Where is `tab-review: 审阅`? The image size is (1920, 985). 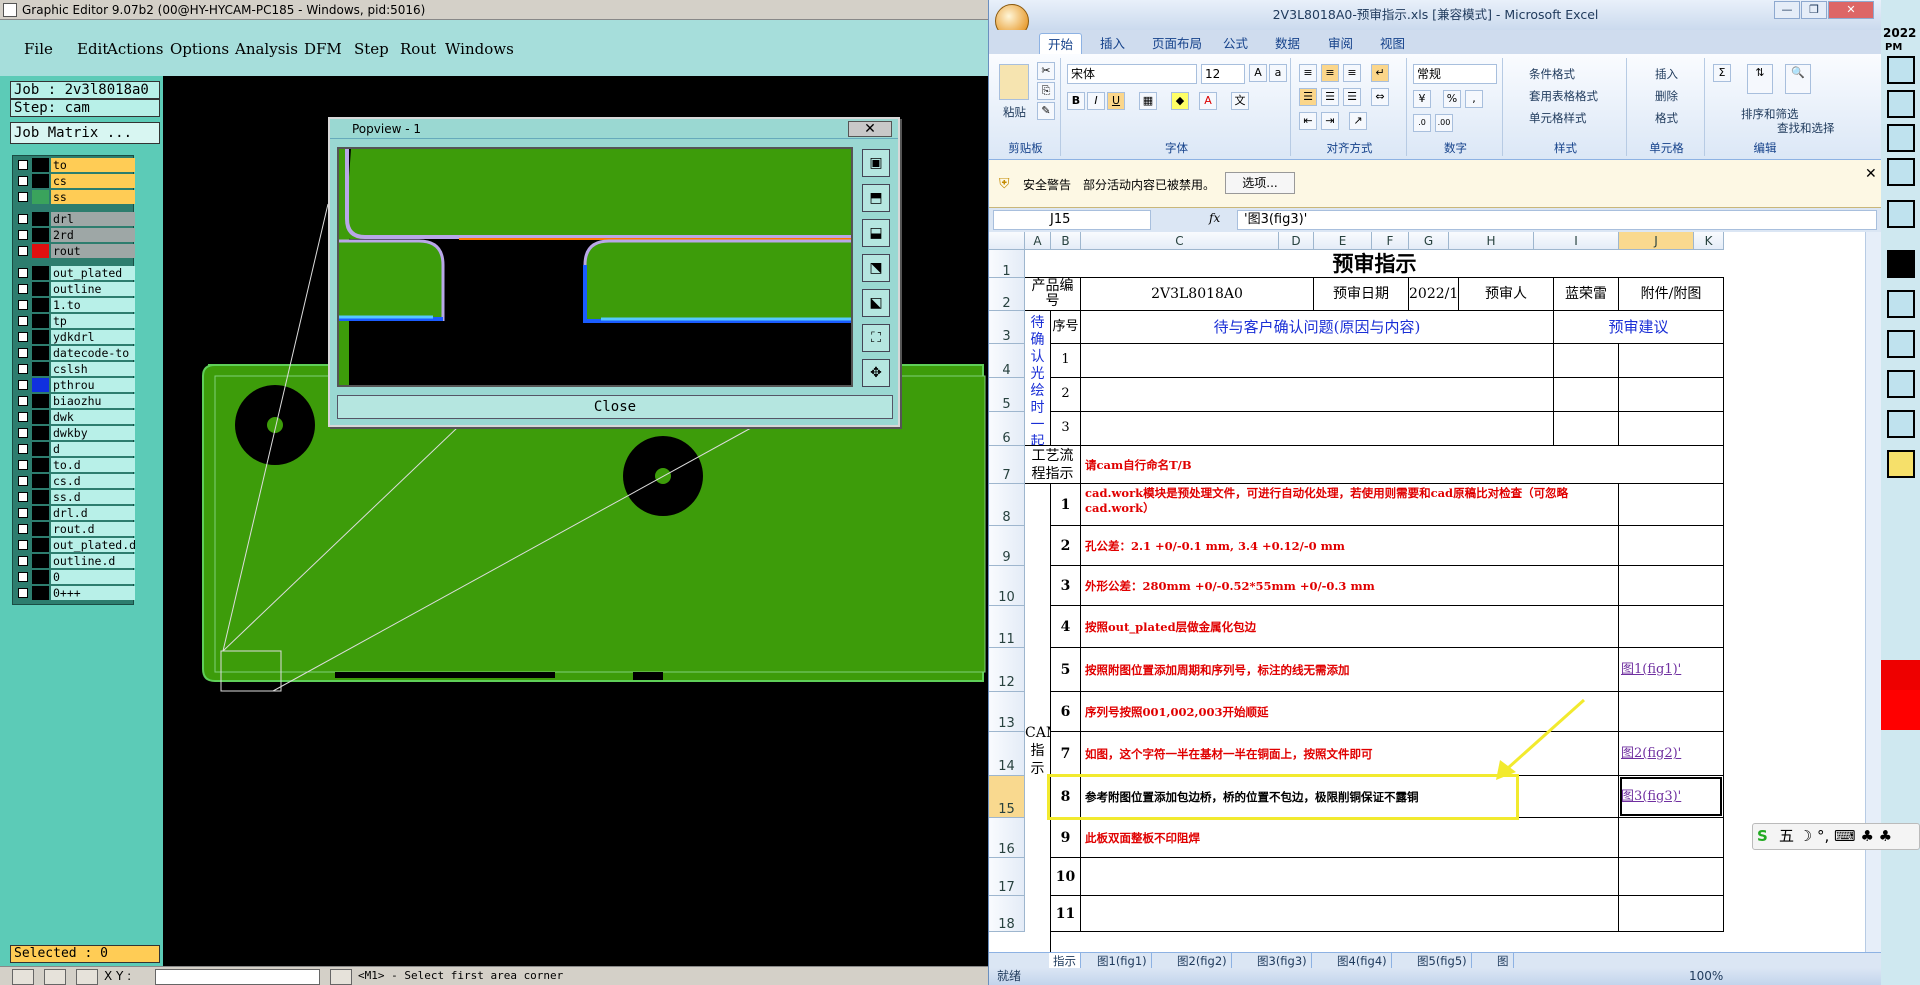
tab-review: 审阅 is located at coordinates (1340, 43).